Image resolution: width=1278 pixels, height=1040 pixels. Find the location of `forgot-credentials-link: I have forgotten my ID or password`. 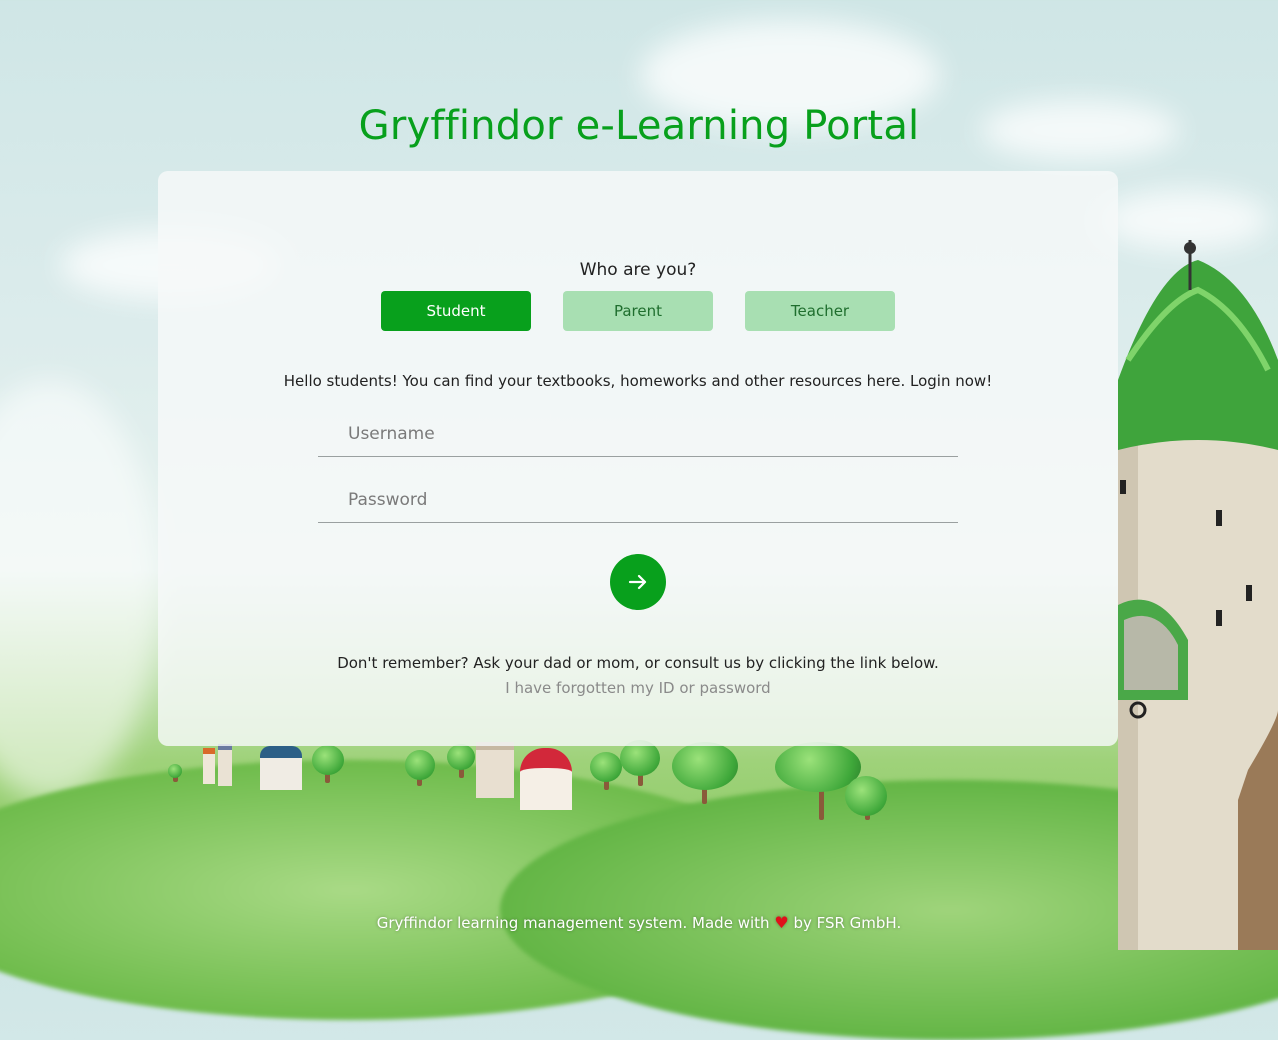

forgot-credentials-link: I have forgotten my ID or password is located at coordinates (638, 688).